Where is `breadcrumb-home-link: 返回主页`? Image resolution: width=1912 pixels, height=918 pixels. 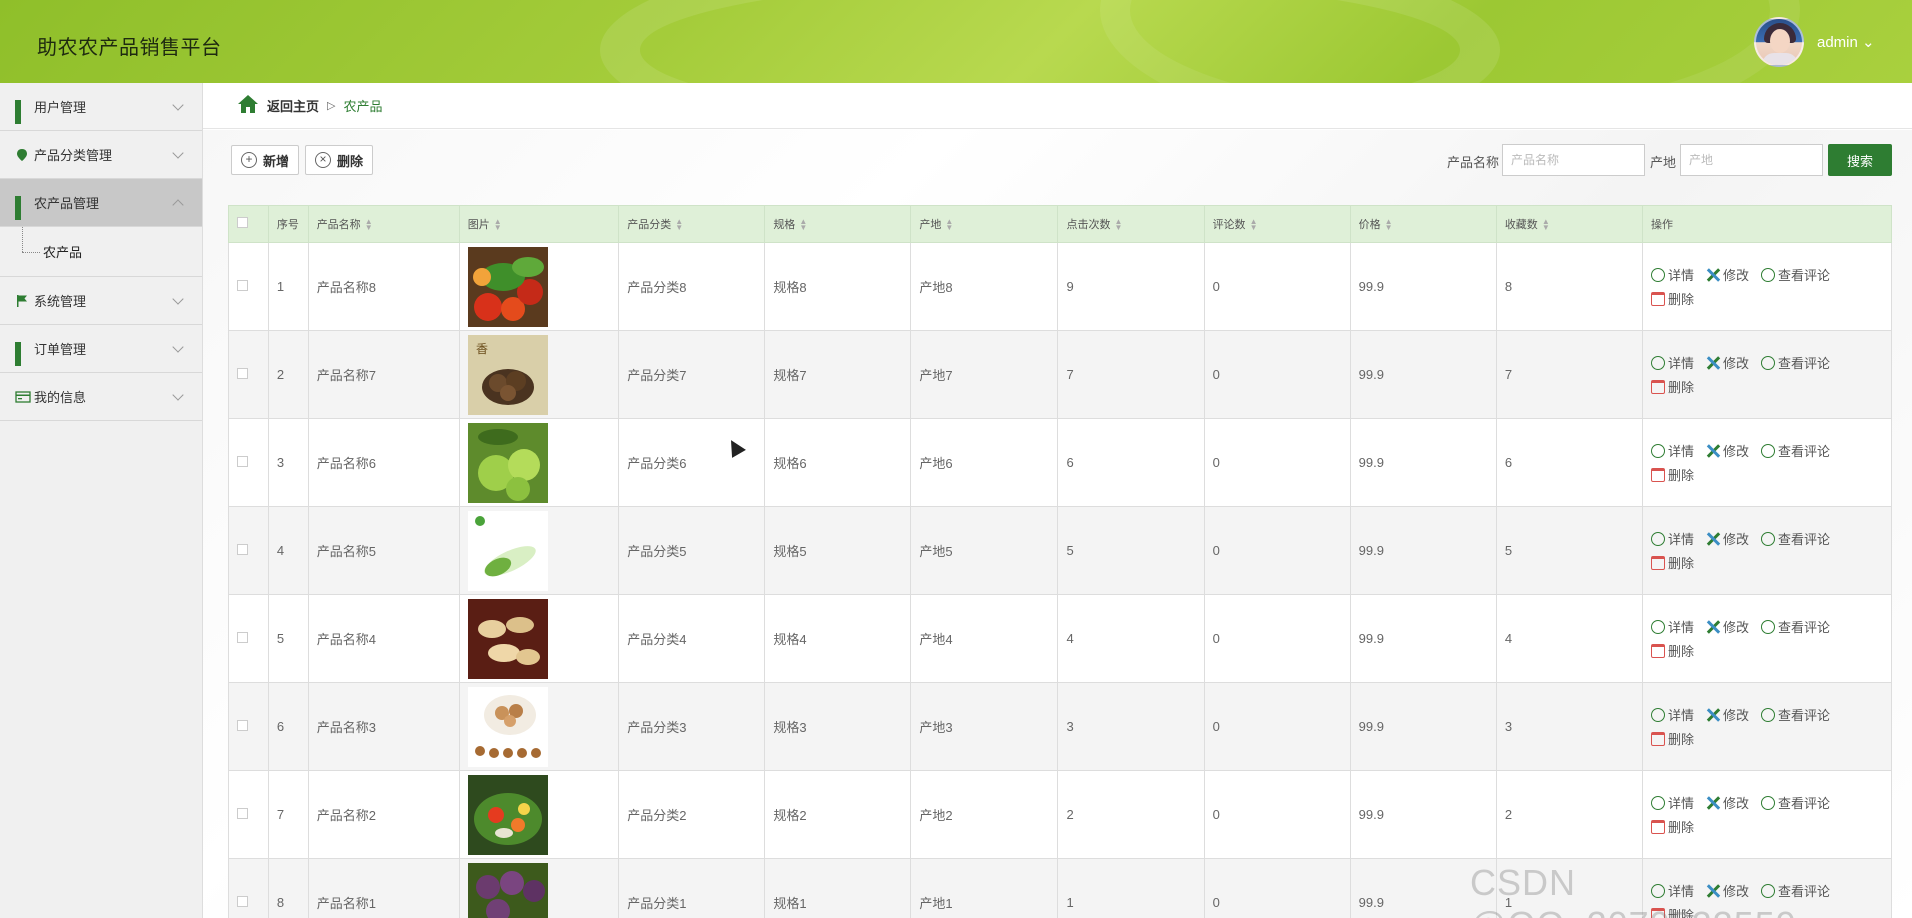
breadcrumb-home-link: 返回主页 is located at coordinates (293, 105).